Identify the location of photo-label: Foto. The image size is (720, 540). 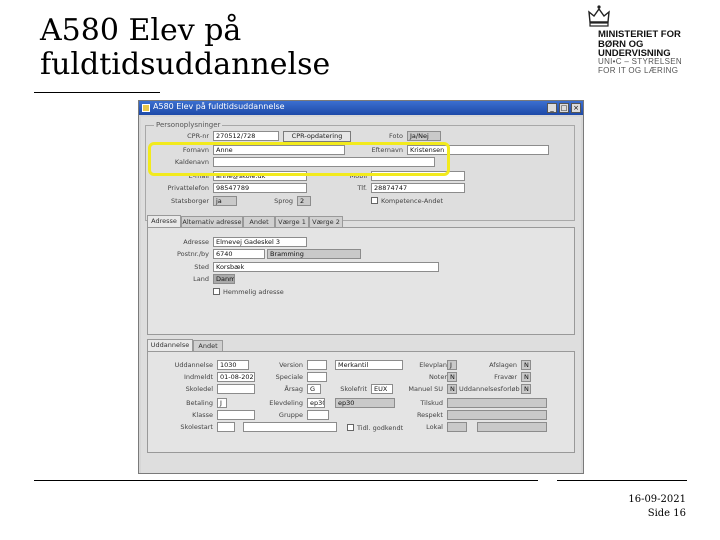
(395, 136).